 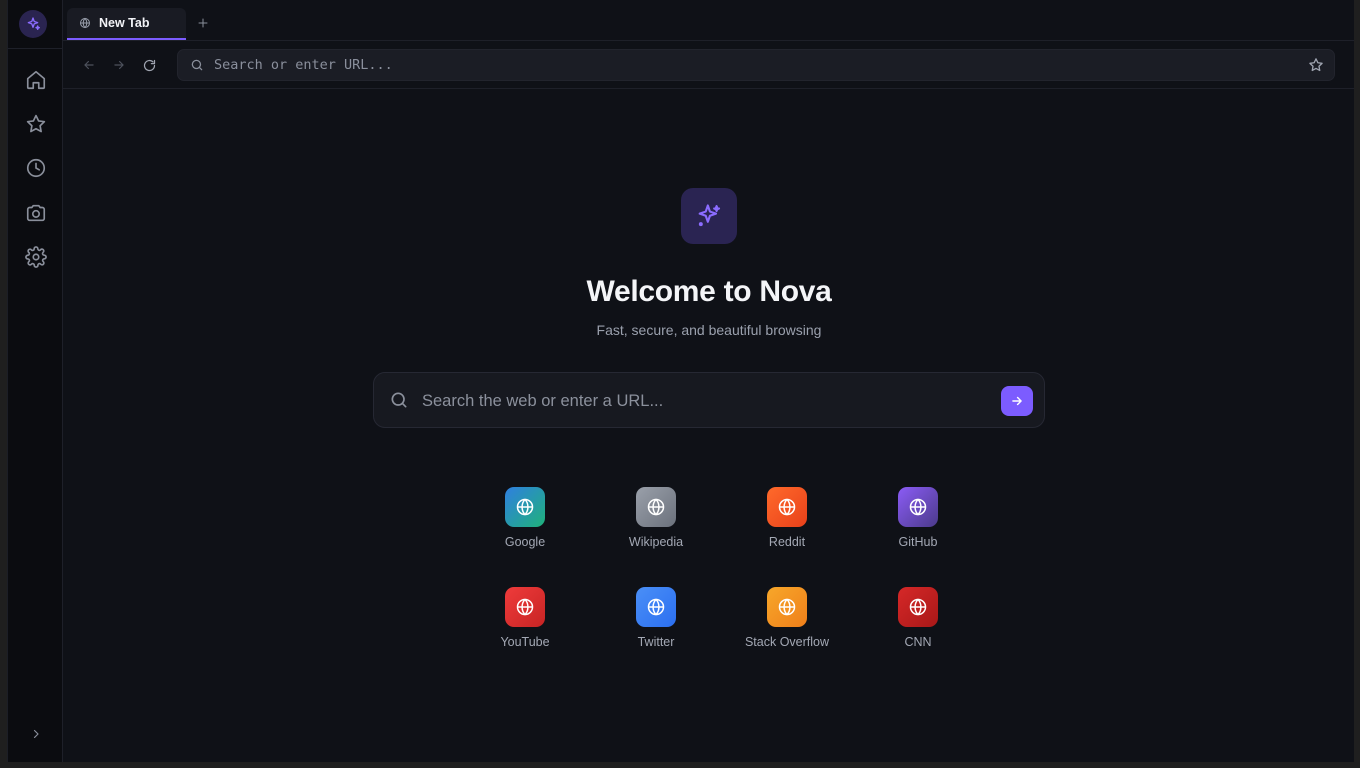 I want to click on quick-link-label: Wikipedia, so click(x=656, y=542).